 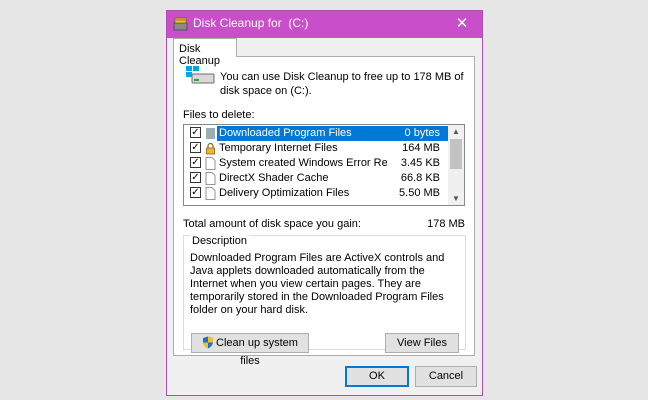 I want to click on file-size: 3.45 KB, so click(x=420, y=163).